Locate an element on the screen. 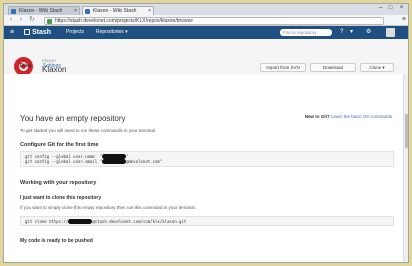 The height and width of the screenshot is (266, 412). back-button: ‹ is located at coordinates (11, 20).